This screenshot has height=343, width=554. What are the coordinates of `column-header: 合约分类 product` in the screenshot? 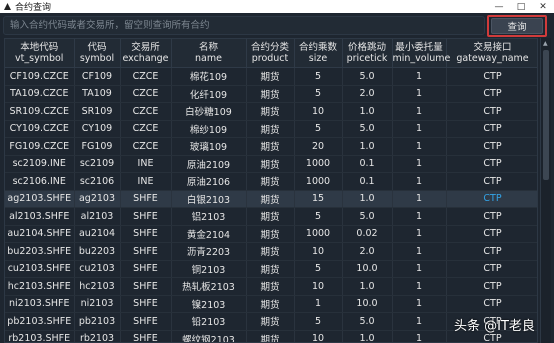 It's located at (270, 53).